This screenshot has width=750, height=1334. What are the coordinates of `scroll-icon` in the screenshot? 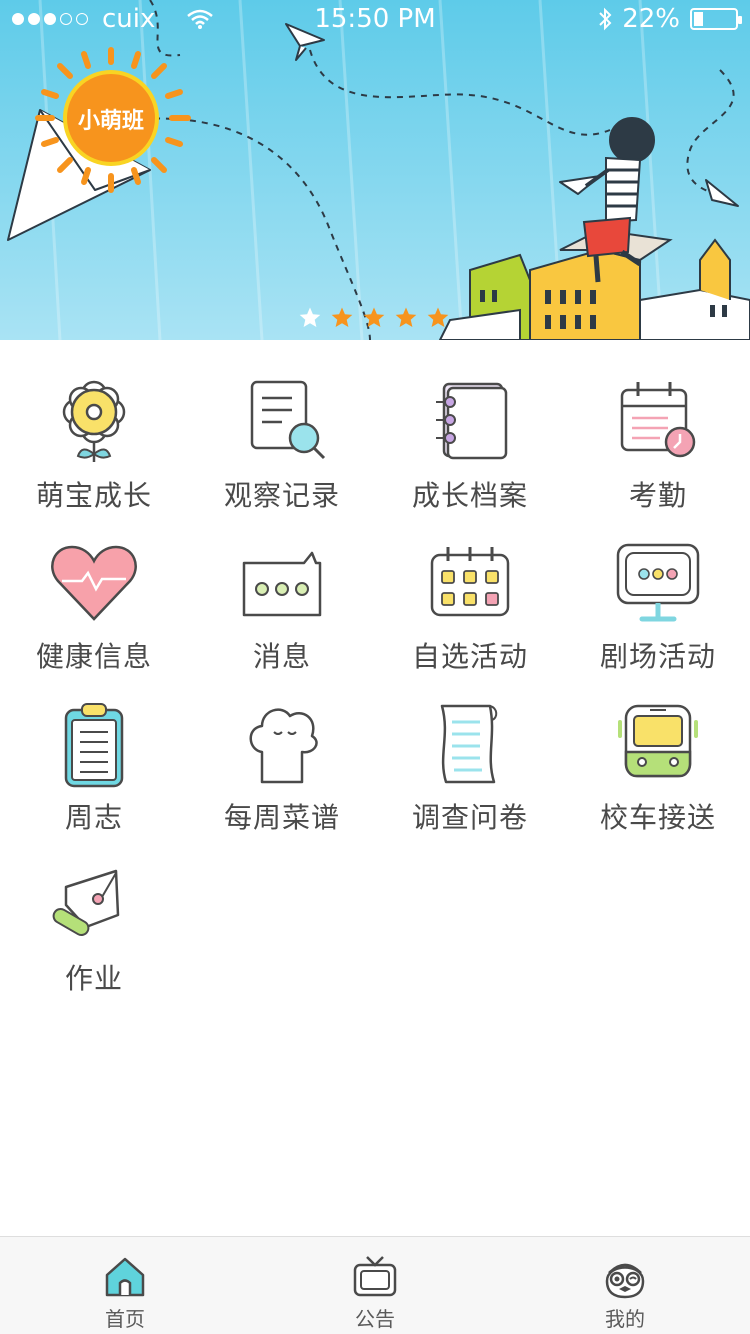 It's located at (470, 744).